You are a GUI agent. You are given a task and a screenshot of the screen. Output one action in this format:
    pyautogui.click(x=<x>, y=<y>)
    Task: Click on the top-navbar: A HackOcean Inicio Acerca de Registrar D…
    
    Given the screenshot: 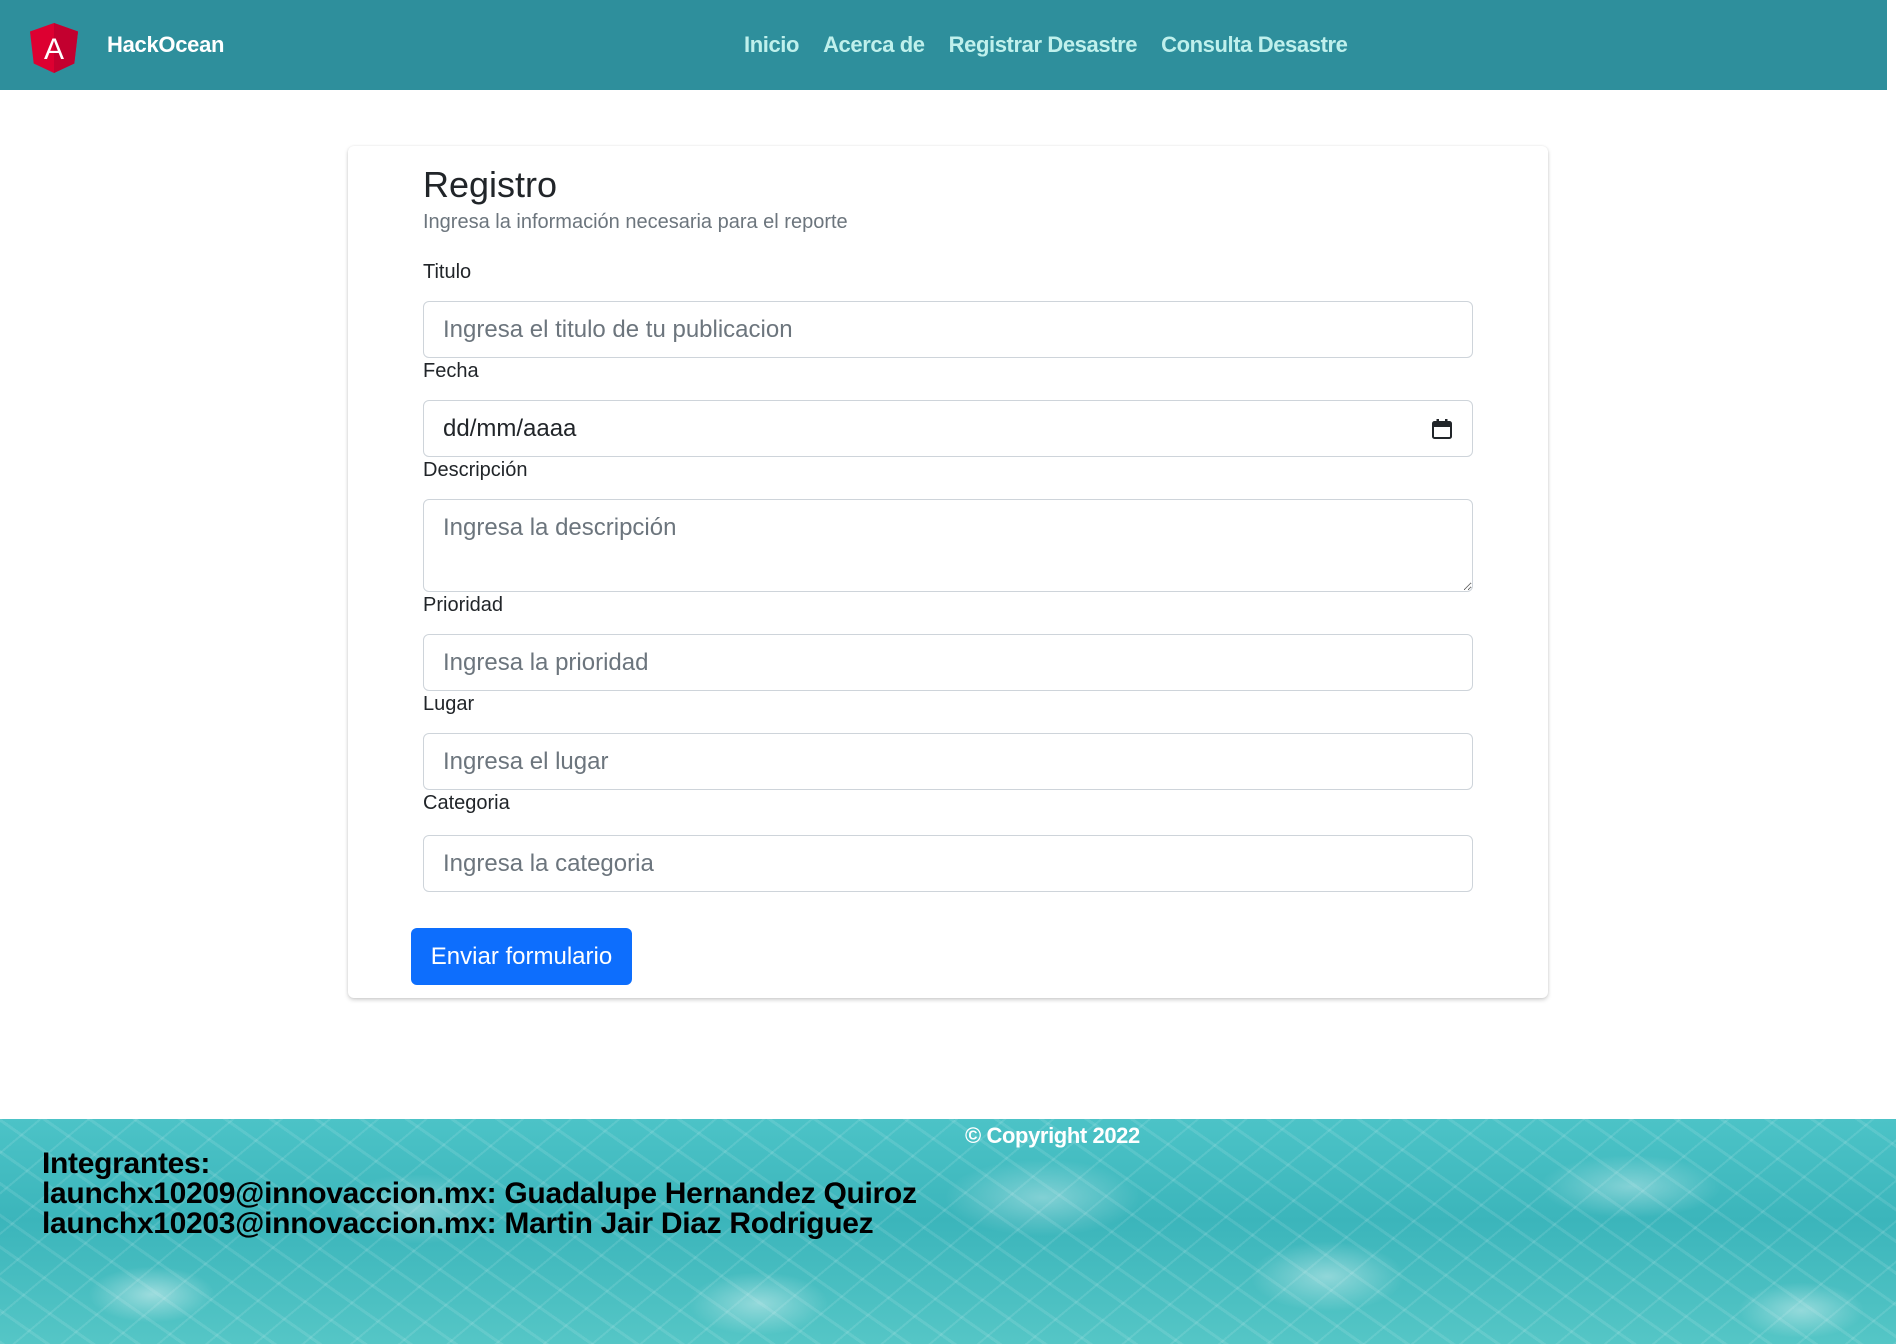 What is the action you would take?
    pyautogui.click(x=943, y=45)
    